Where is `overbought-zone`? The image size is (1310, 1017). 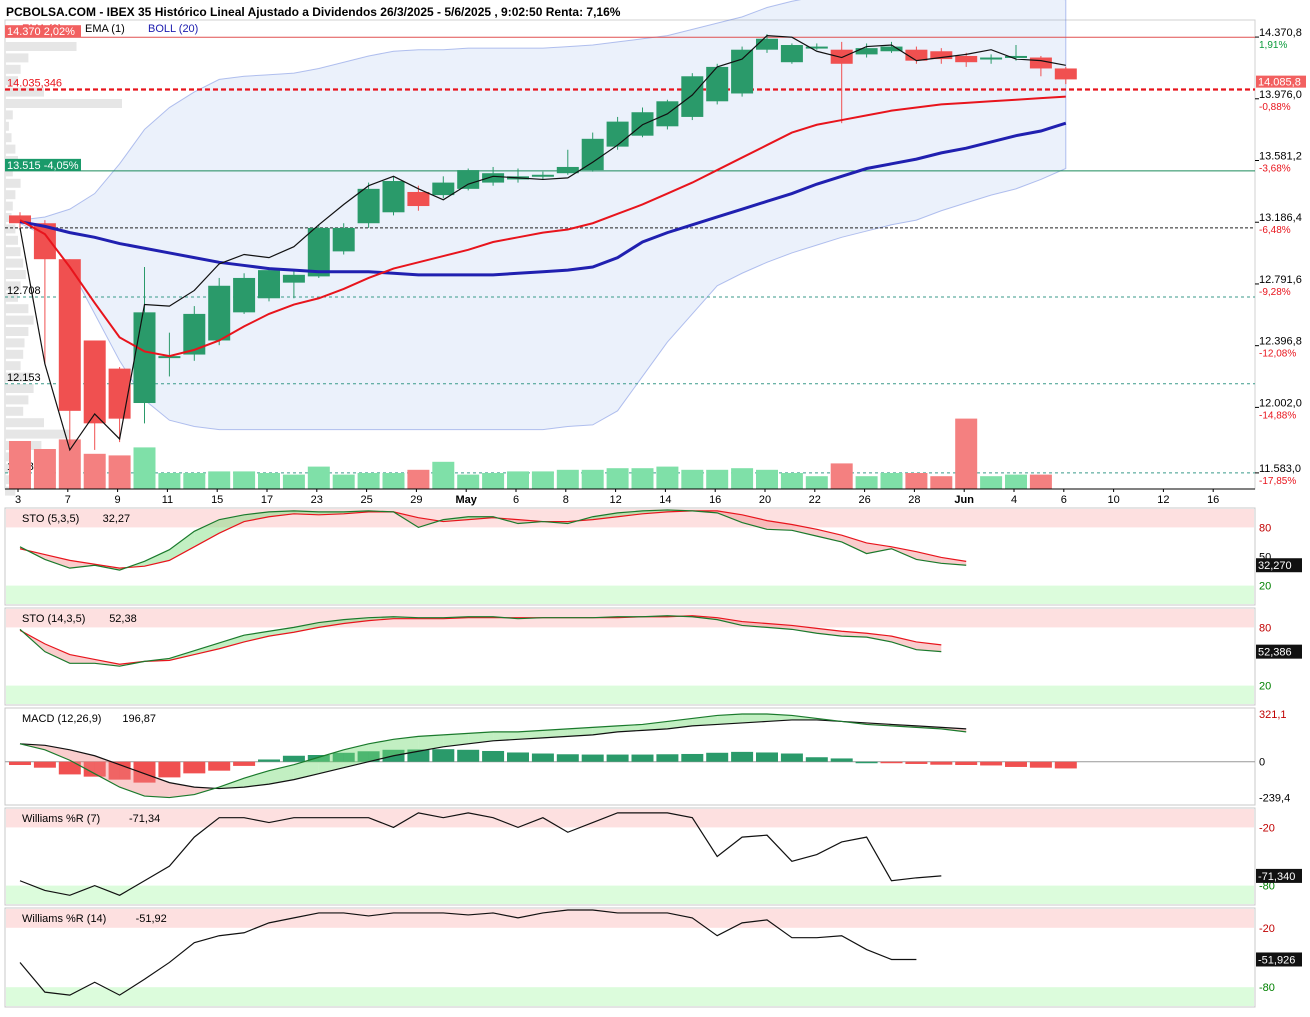
overbought-zone is located at coordinates (630, 918).